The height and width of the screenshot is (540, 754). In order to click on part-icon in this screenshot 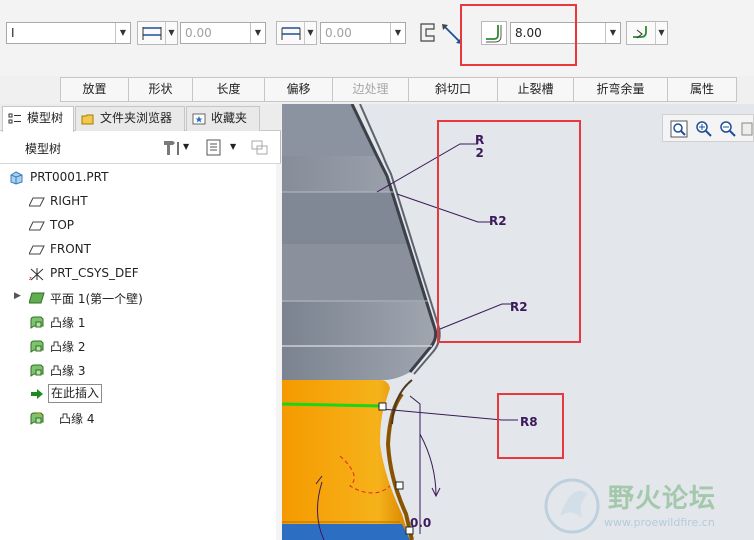, I will do `click(16, 178)`.